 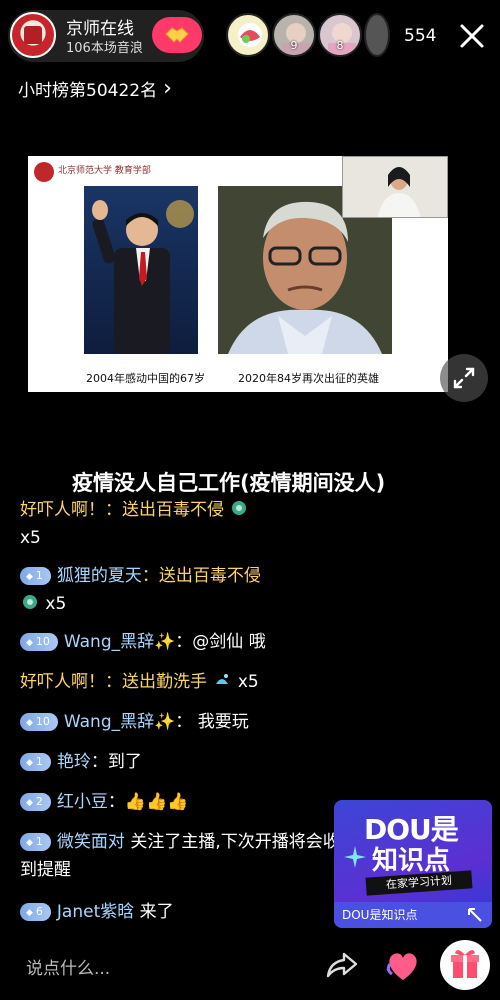 I want to click on gift-text: 好吓人啊！：送出百毒不侵, so click(x=122, y=510).